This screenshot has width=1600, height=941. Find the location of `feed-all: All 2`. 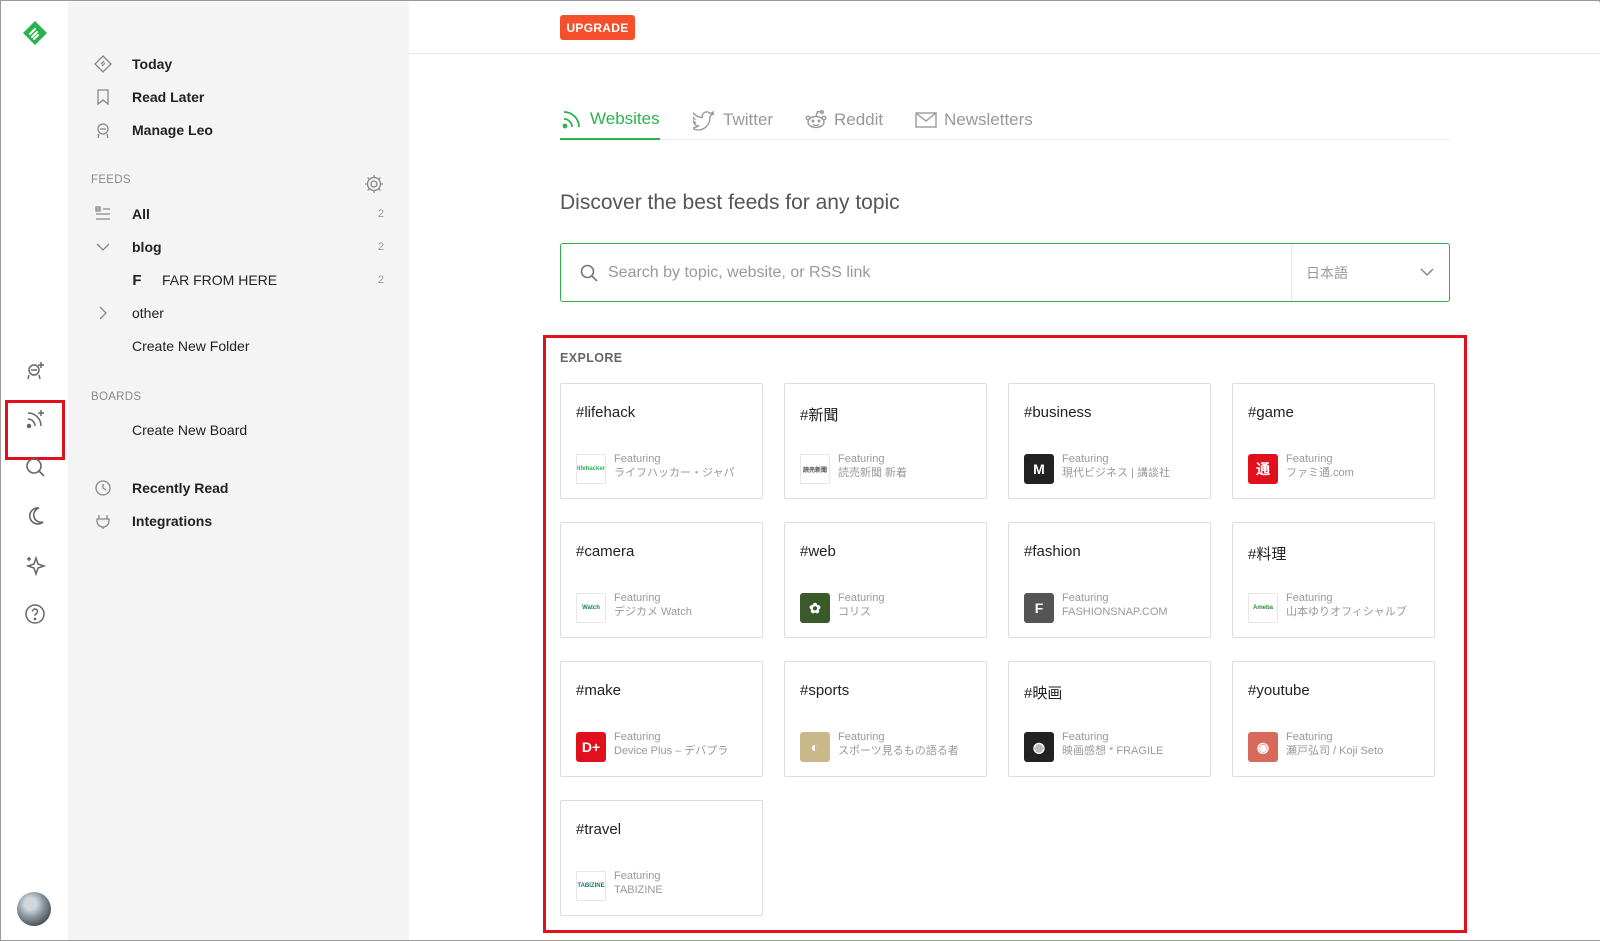

feed-all: All 2 is located at coordinates (242, 214).